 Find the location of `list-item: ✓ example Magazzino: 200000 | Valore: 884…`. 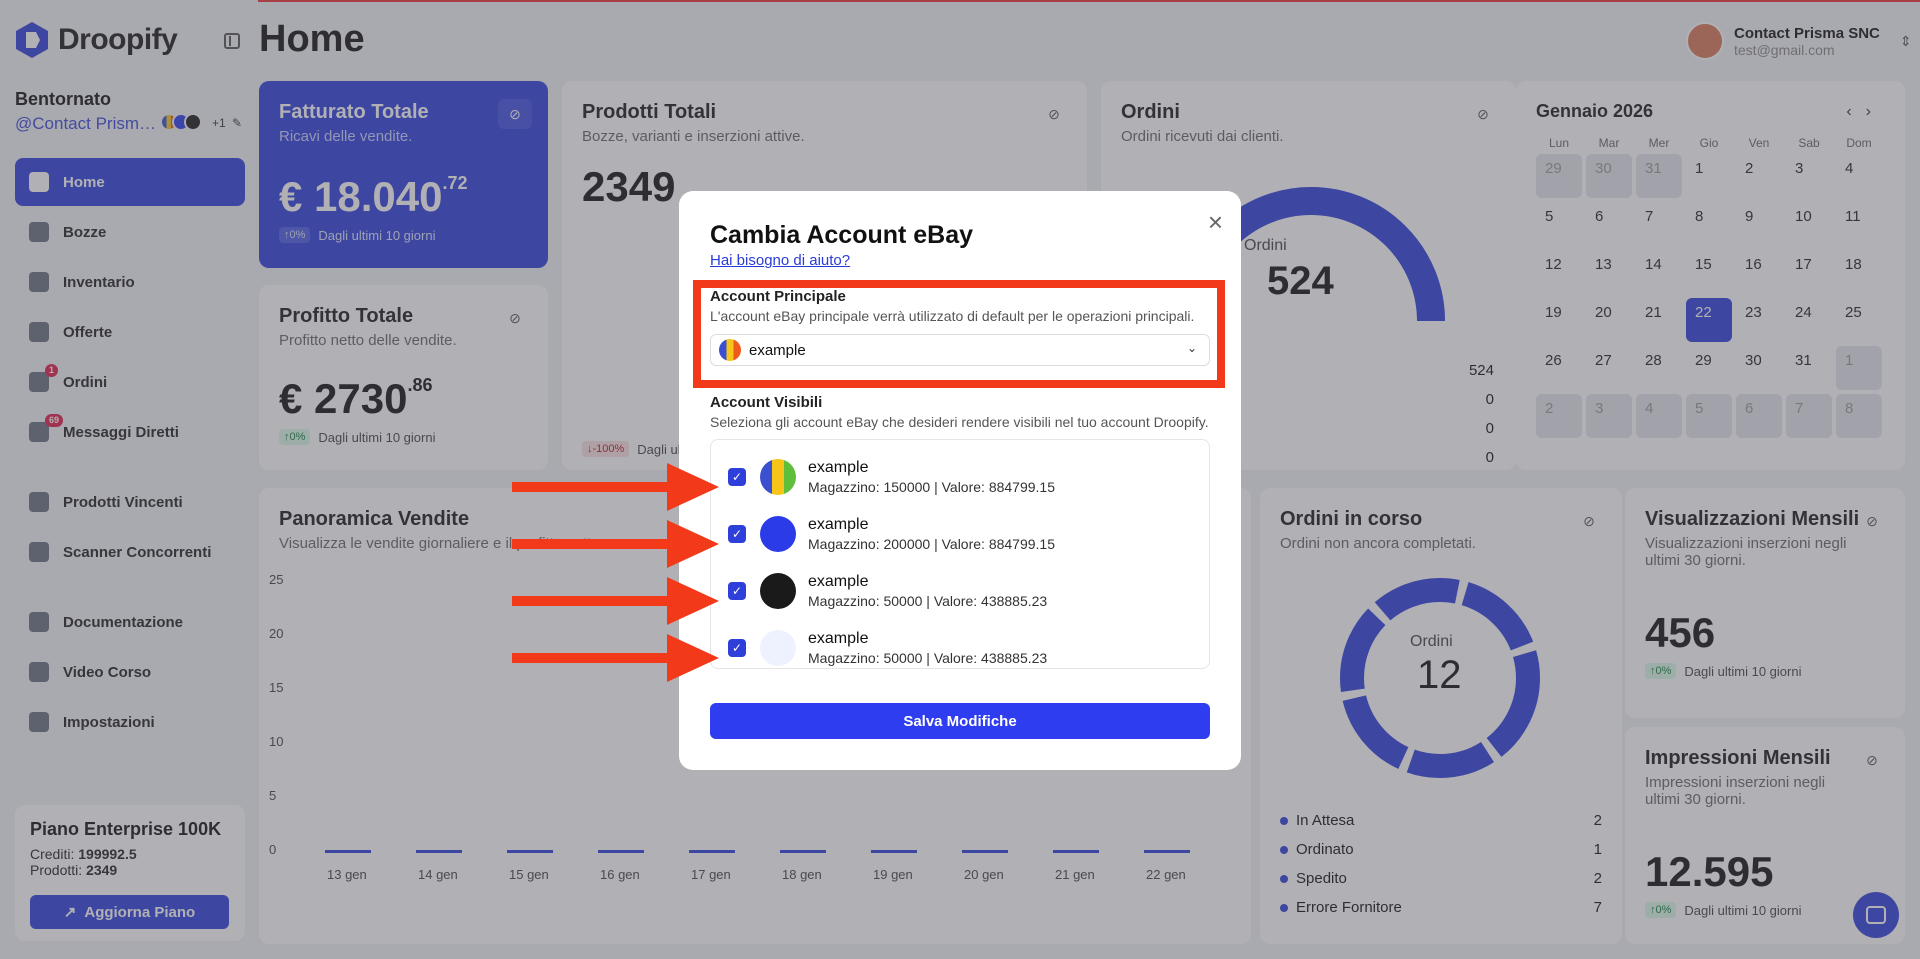

list-item: ✓ example Magazzino: 200000 | Valore: 884… is located at coordinates (960, 533).